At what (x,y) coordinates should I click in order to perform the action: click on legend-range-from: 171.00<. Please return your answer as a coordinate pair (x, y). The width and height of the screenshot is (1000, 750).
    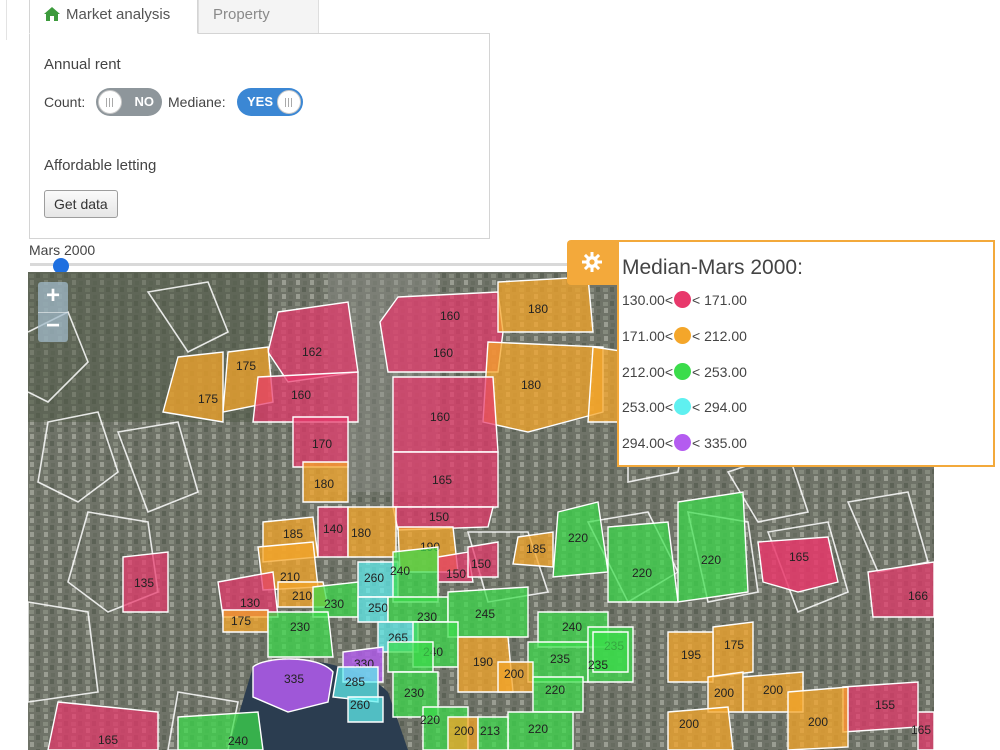
    Looking at the image, I should click on (647, 336).